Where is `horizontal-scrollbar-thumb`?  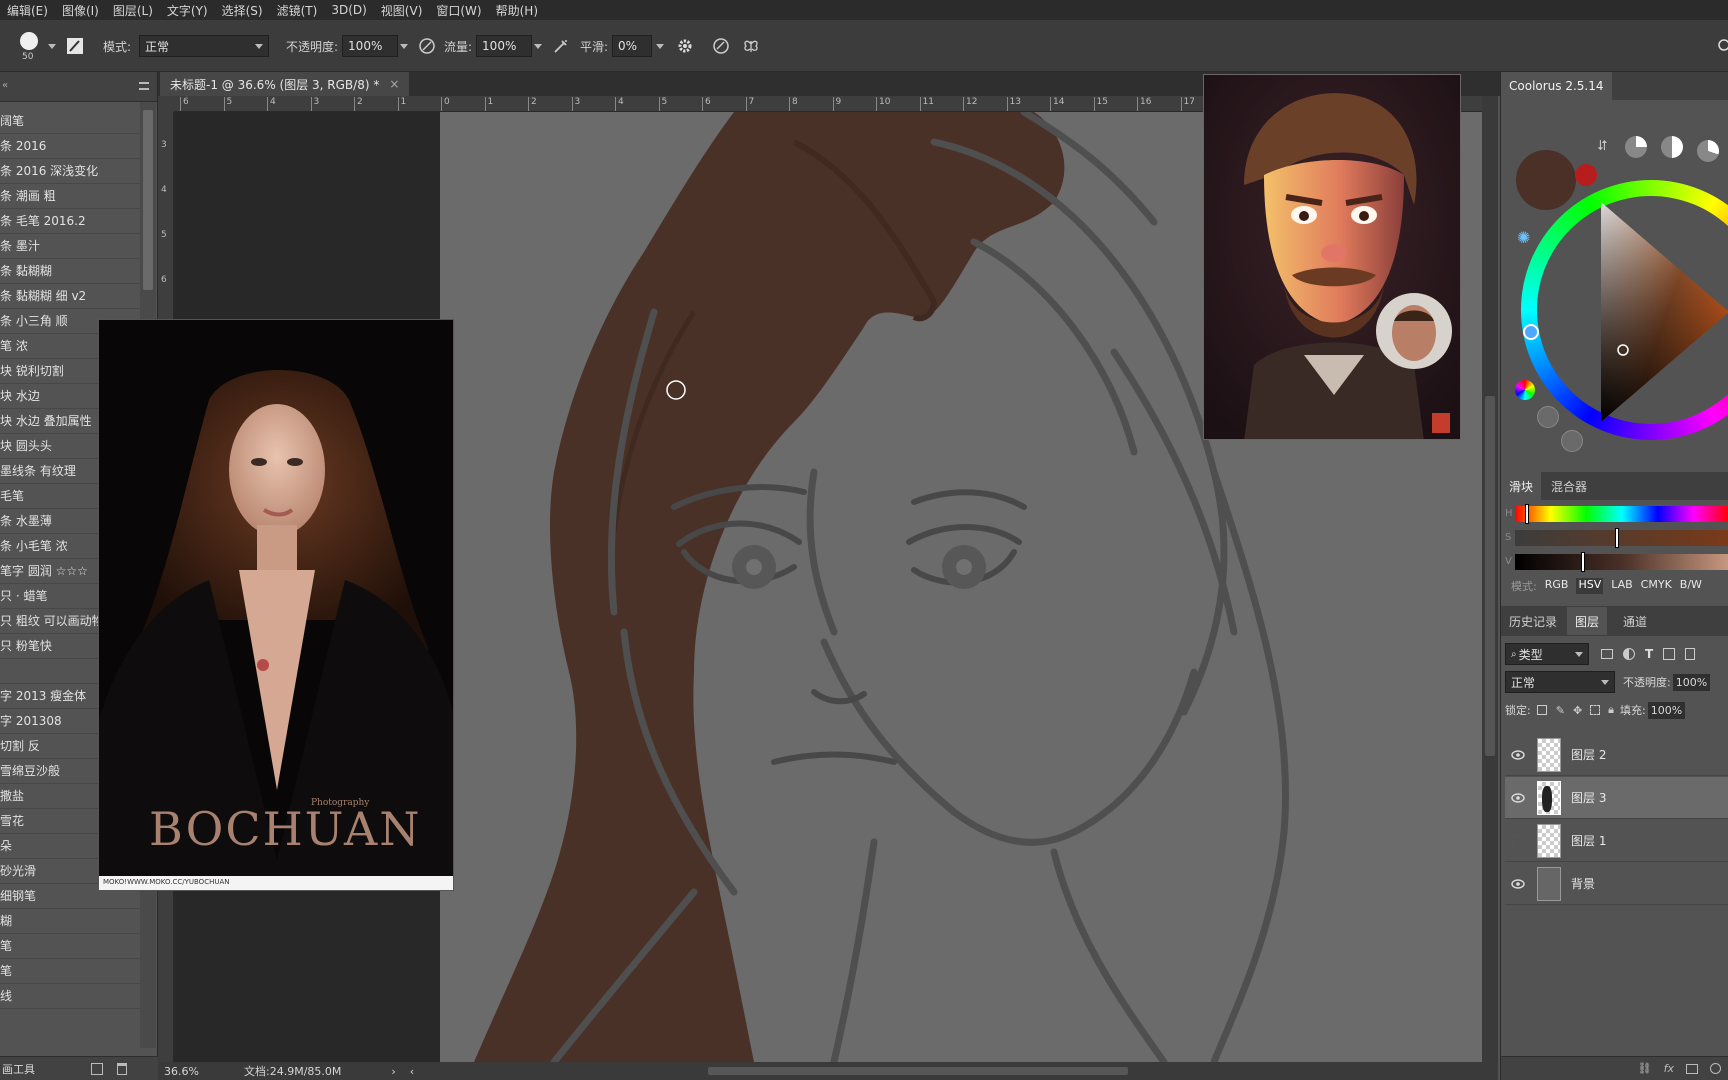
horizontal-scrollbar-thumb is located at coordinates (918, 1071).